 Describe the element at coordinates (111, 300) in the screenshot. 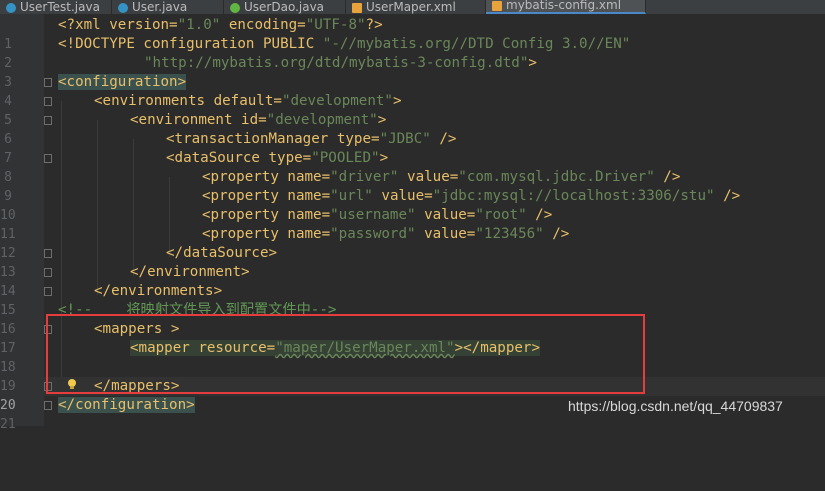

I see `code-line-15: 15 </environments>` at that location.